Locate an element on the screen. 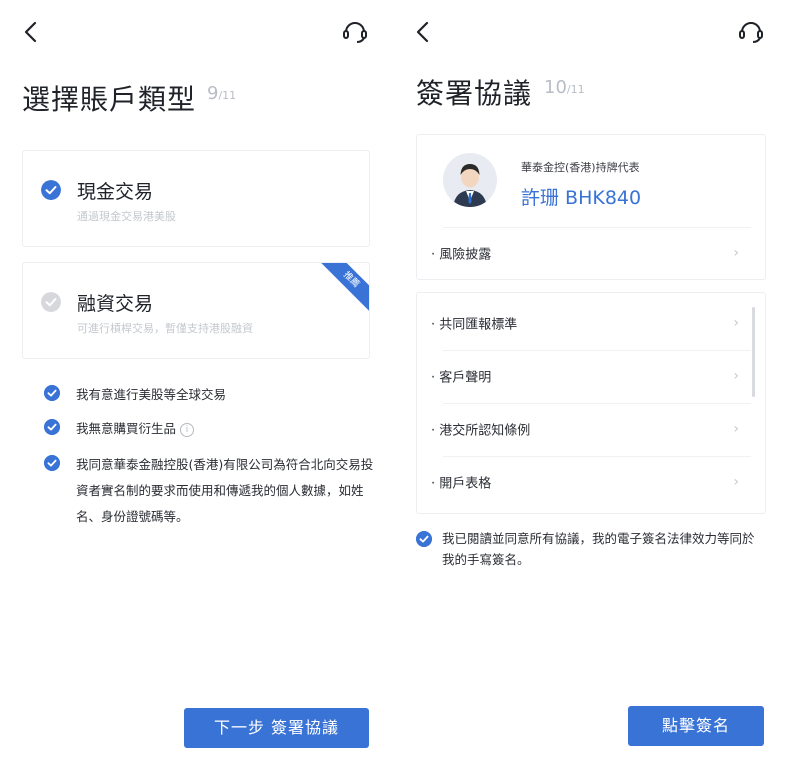  step-indicator: 9/11 is located at coordinates (221, 93).